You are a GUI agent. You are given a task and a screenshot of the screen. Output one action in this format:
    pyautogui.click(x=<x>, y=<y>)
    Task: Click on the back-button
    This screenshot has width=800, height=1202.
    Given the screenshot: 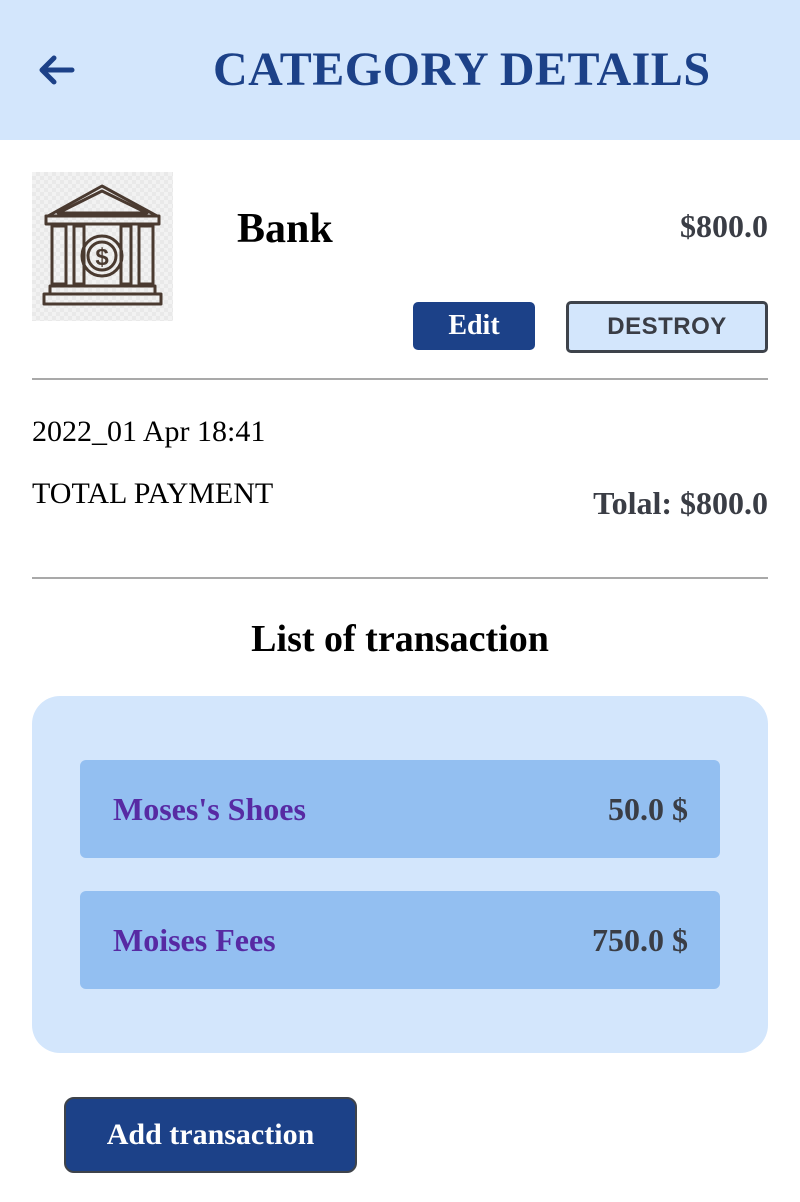 What is the action you would take?
    pyautogui.click(x=56, y=70)
    